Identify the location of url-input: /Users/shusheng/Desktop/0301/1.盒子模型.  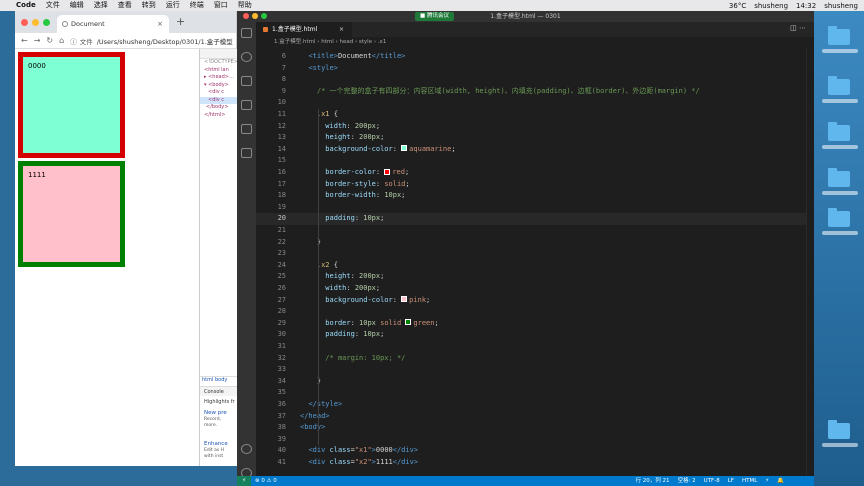
(165, 41).